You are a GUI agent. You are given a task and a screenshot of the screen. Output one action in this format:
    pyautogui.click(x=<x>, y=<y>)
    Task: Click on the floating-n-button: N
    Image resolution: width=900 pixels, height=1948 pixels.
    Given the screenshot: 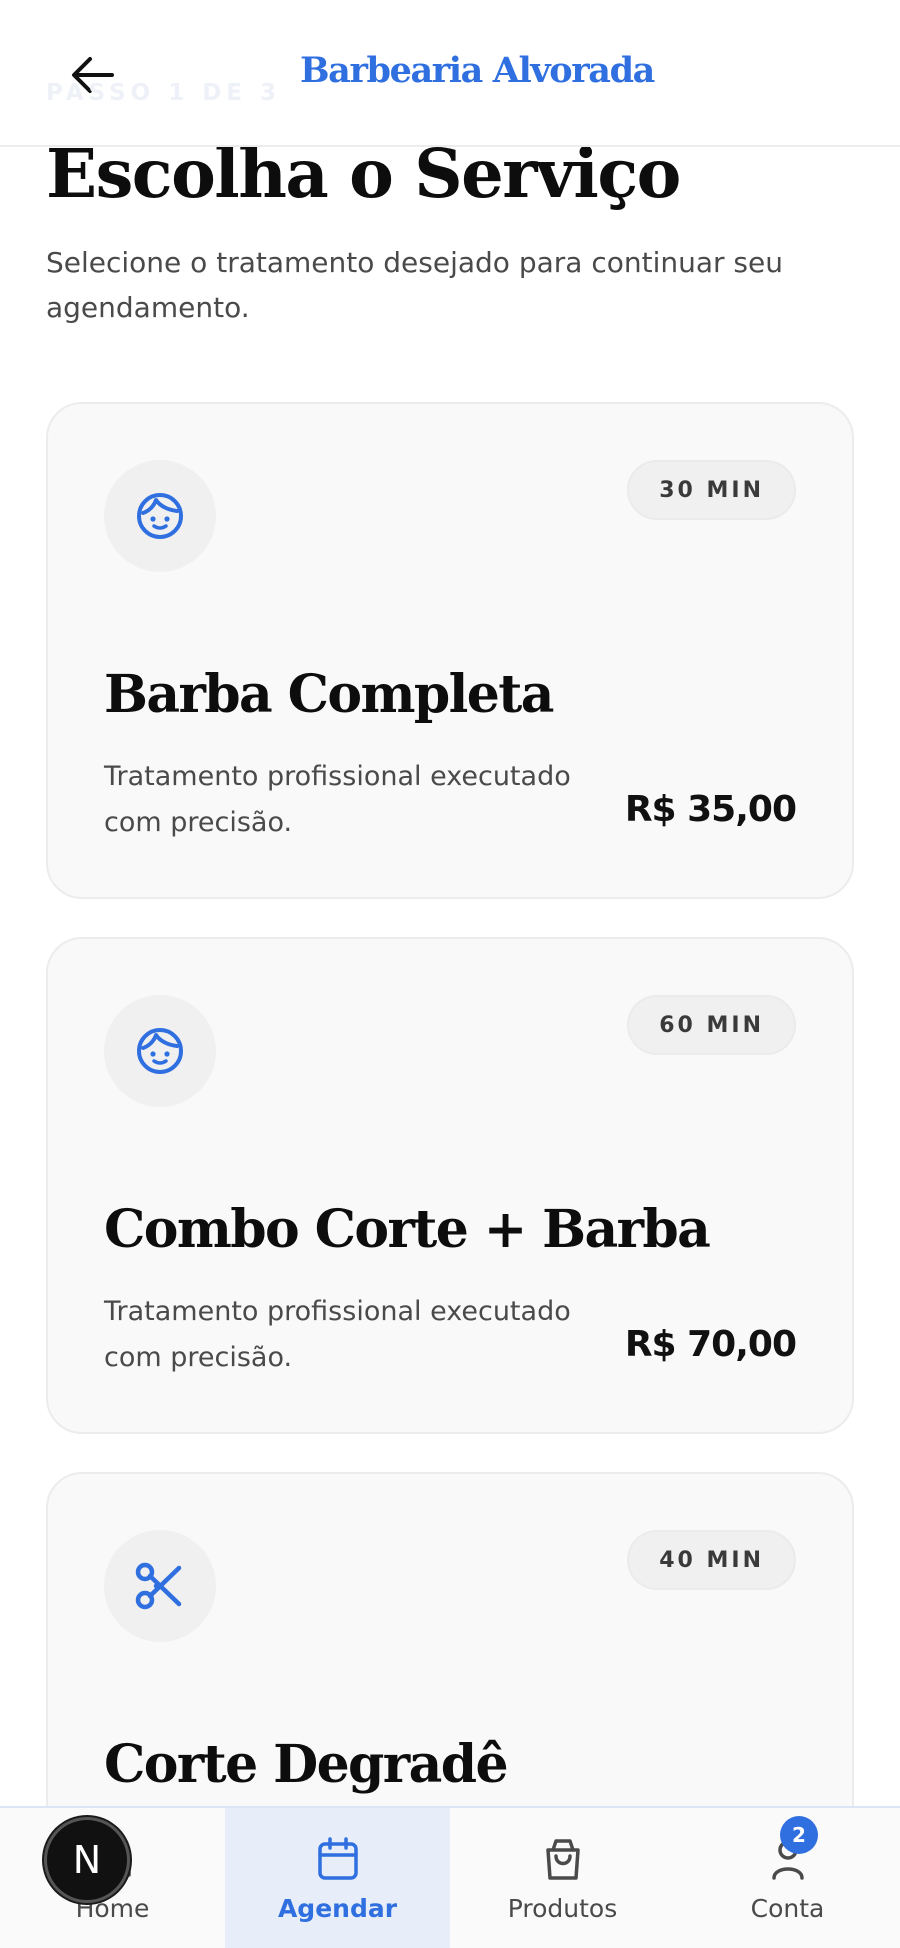 What is the action you would take?
    pyautogui.click(x=87, y=1860)
    